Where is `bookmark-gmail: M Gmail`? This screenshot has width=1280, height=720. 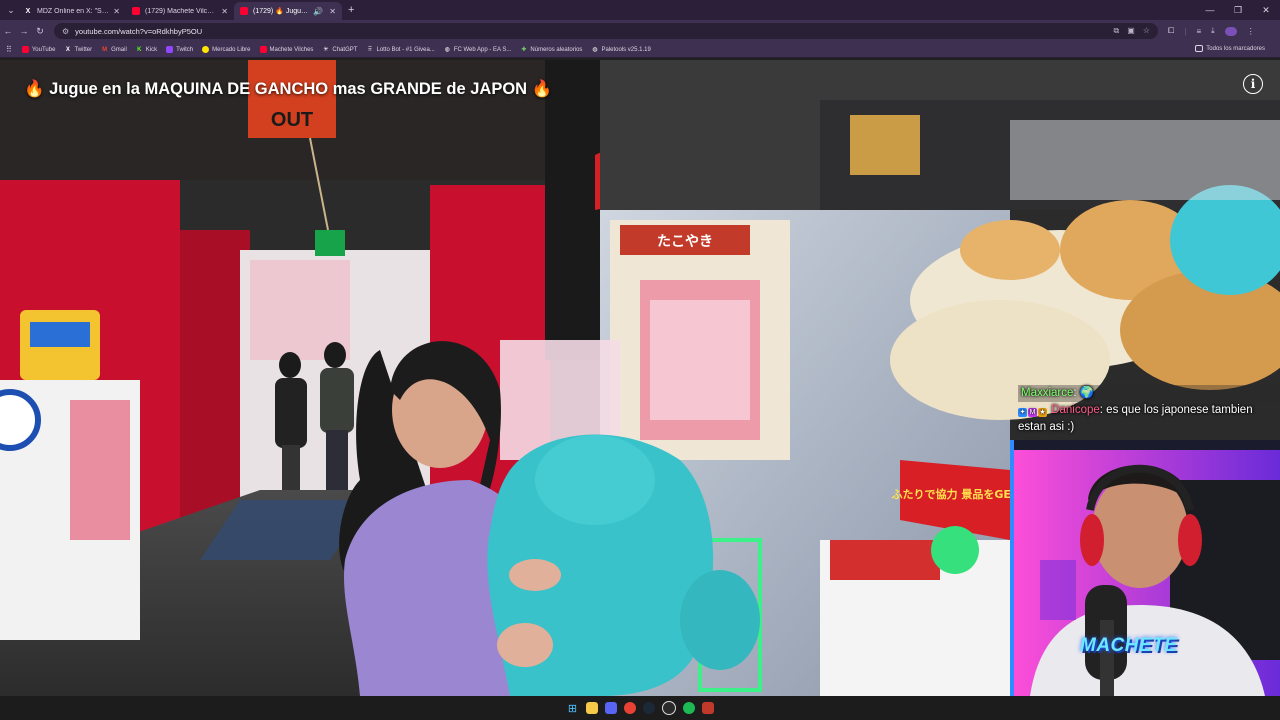 bookmark-gmail: M Gmail is located at coordinates (114, 49).